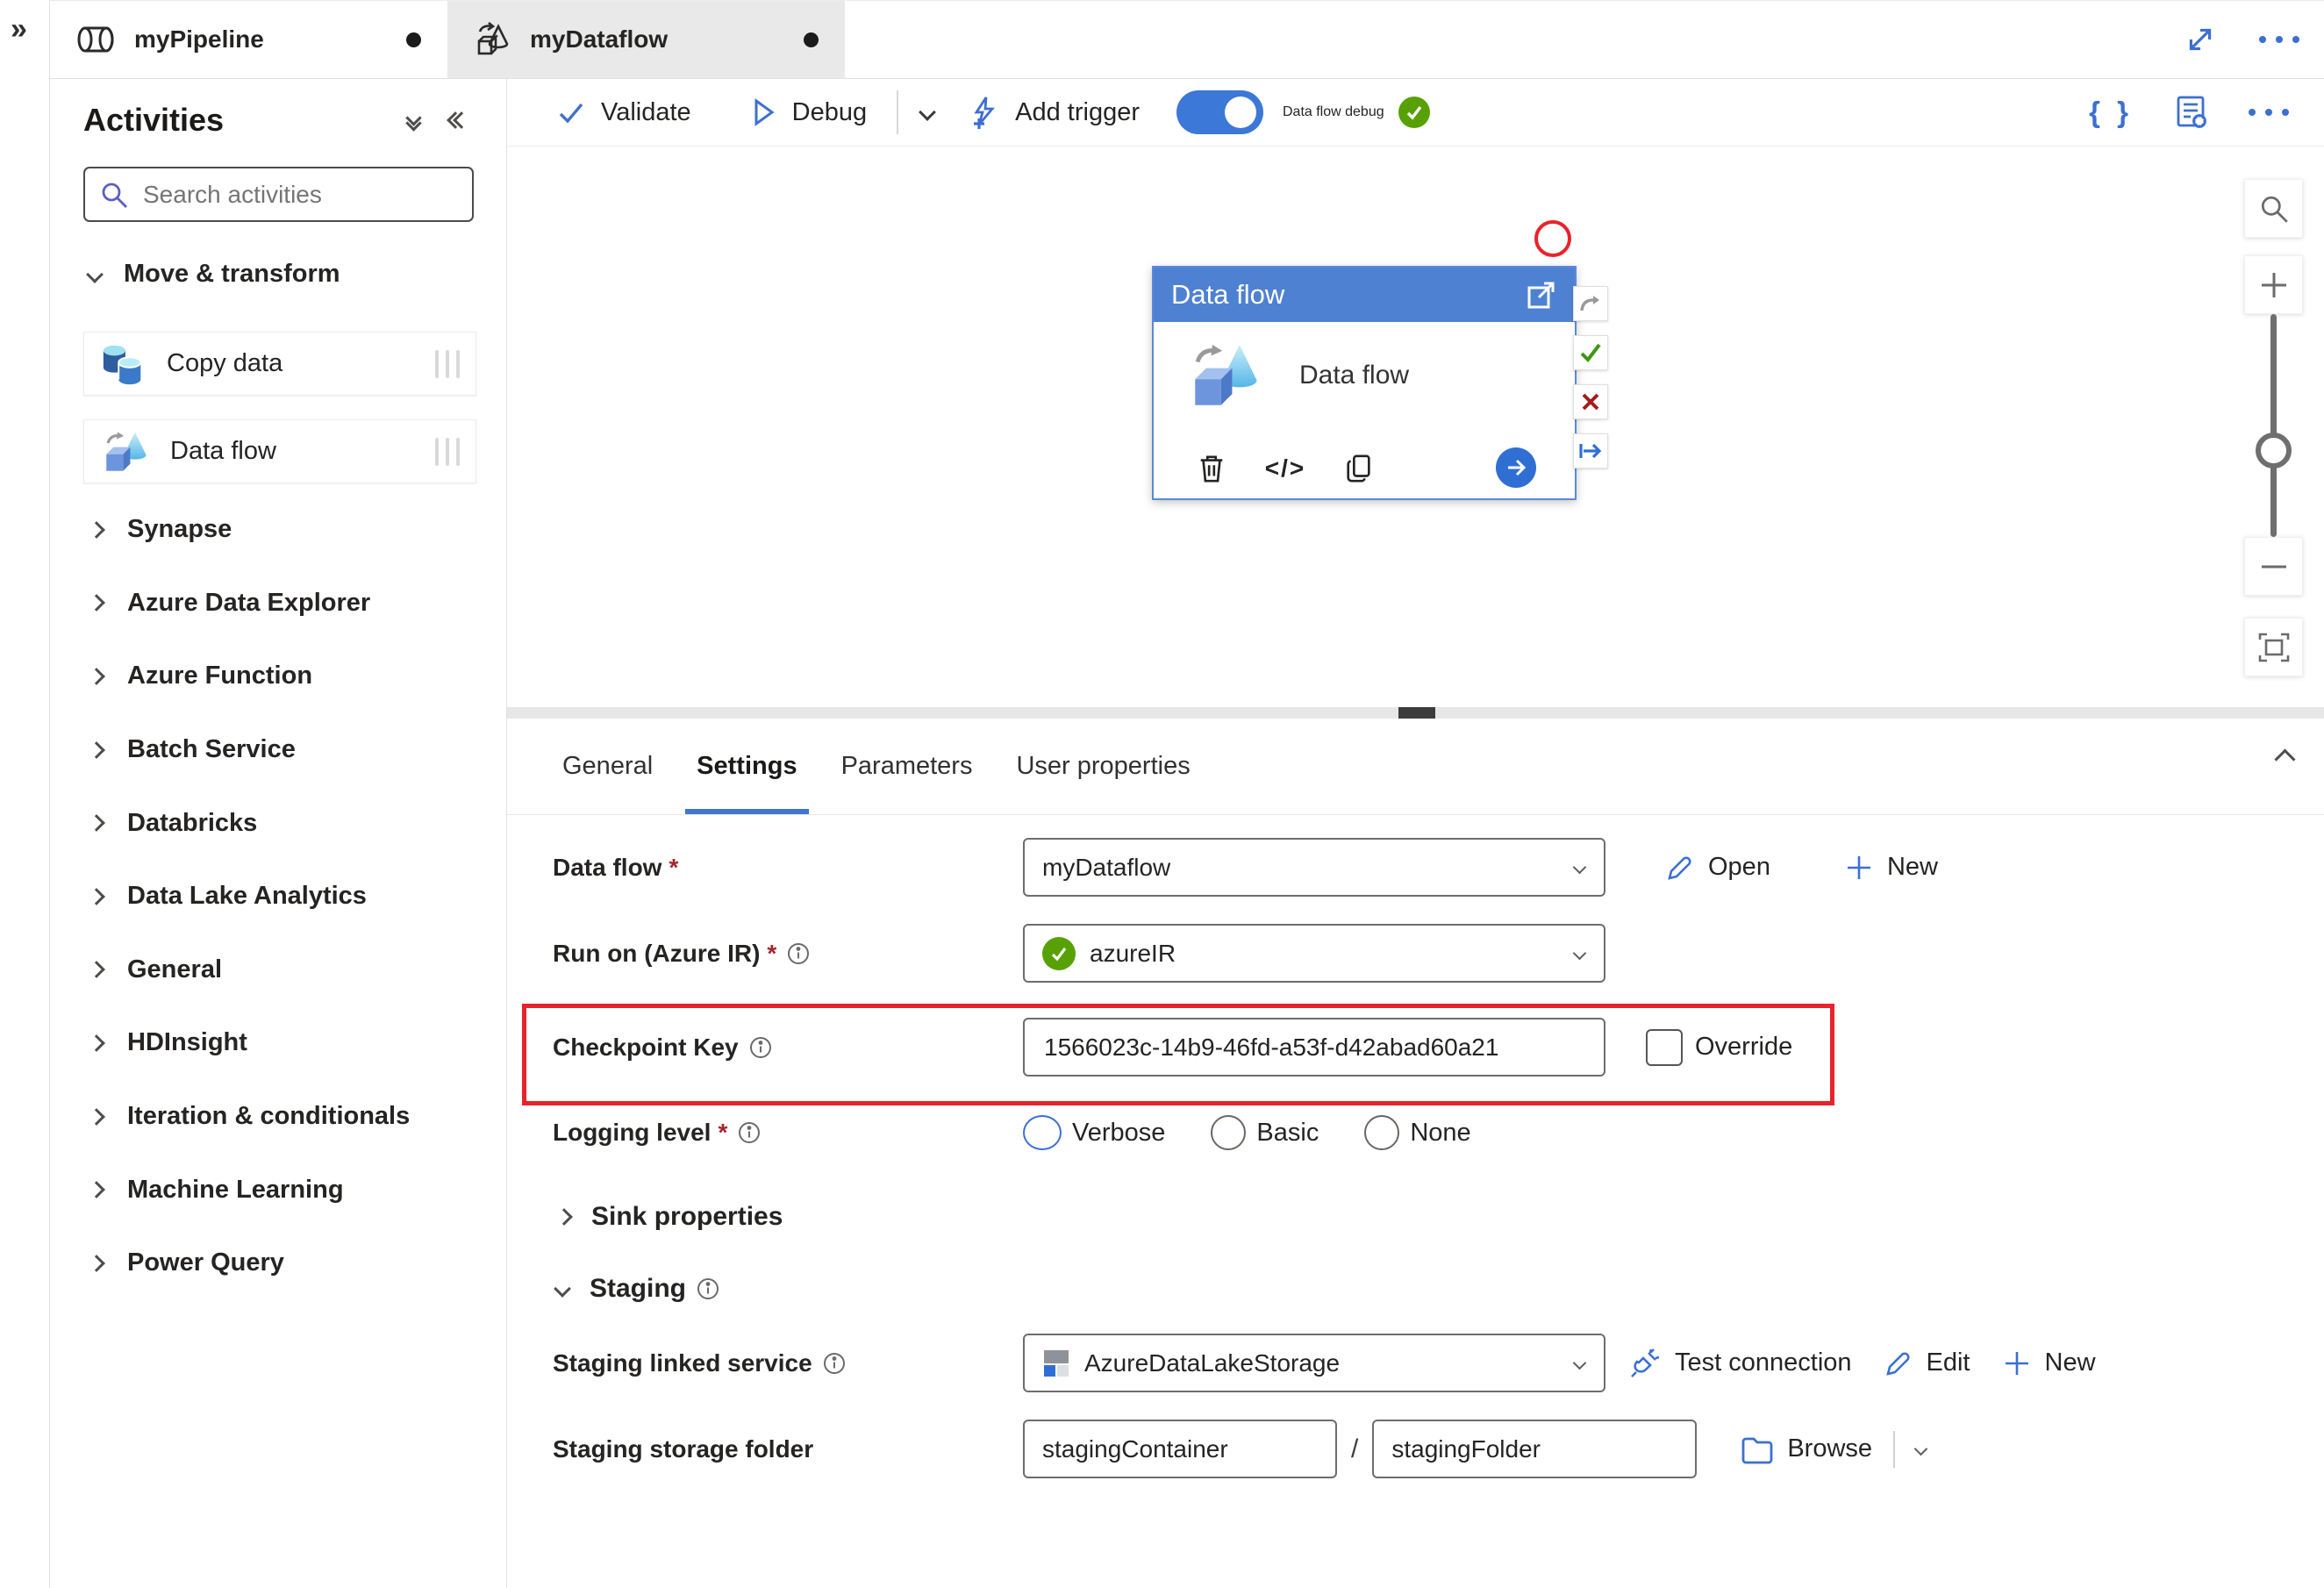 The width and height of the screenshot is (2324, 1588). What do you see at coordinates (278, 1263) in the screenshot?
I see `category-power-query: Power Query` at bounding box center [278, 1263].